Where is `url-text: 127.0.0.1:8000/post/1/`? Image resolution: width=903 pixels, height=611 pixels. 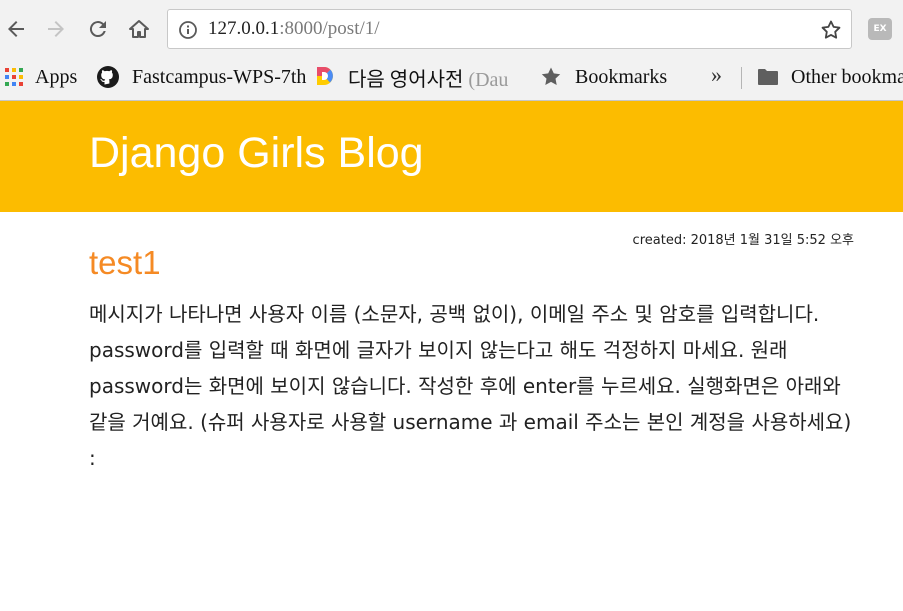 url-text: 127.0.0.1:8000/post/1/ is located at coordinates (294, 29).